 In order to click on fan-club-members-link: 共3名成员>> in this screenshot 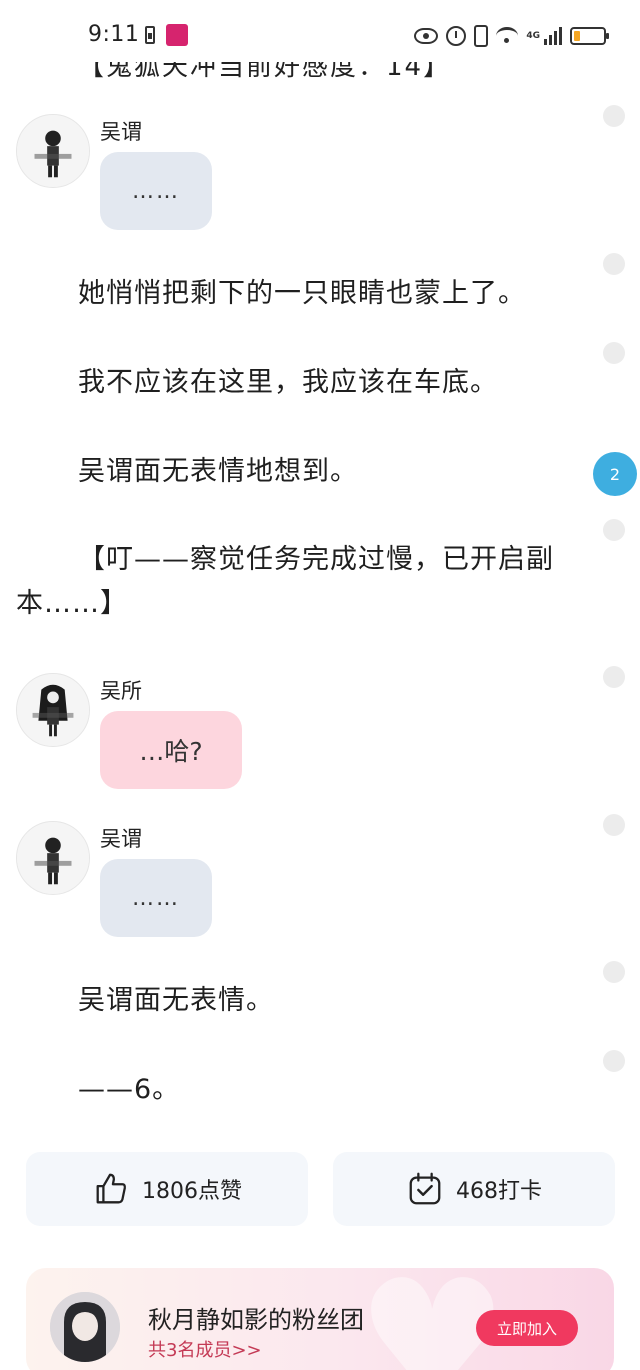, I will do `click(205, 1349)`.